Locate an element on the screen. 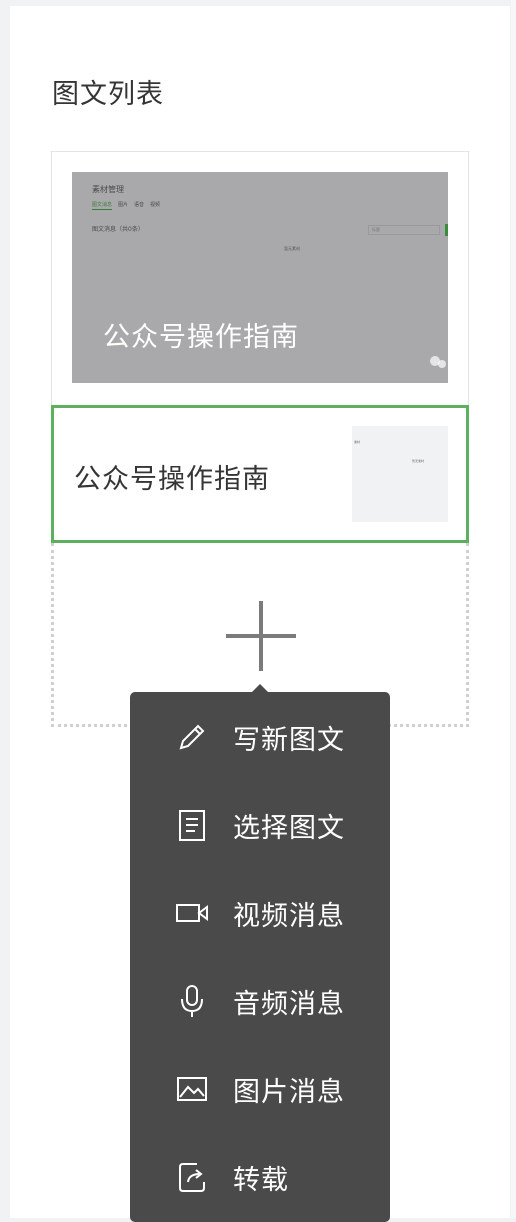 The height and width of the screenshot is (1222, 516). cover-preview-tab: 视频 is located at coordinates (155, 205).